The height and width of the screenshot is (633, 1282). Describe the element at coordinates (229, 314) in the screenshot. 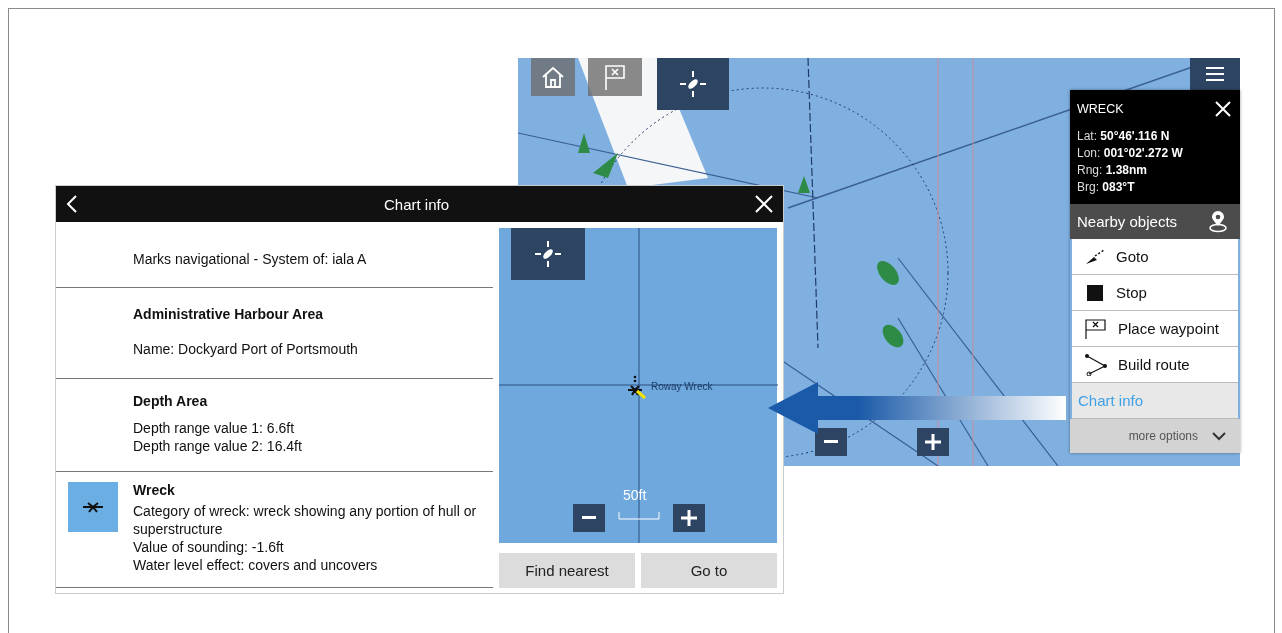

I see `object-title: Administrative Harbour Area` at that location.